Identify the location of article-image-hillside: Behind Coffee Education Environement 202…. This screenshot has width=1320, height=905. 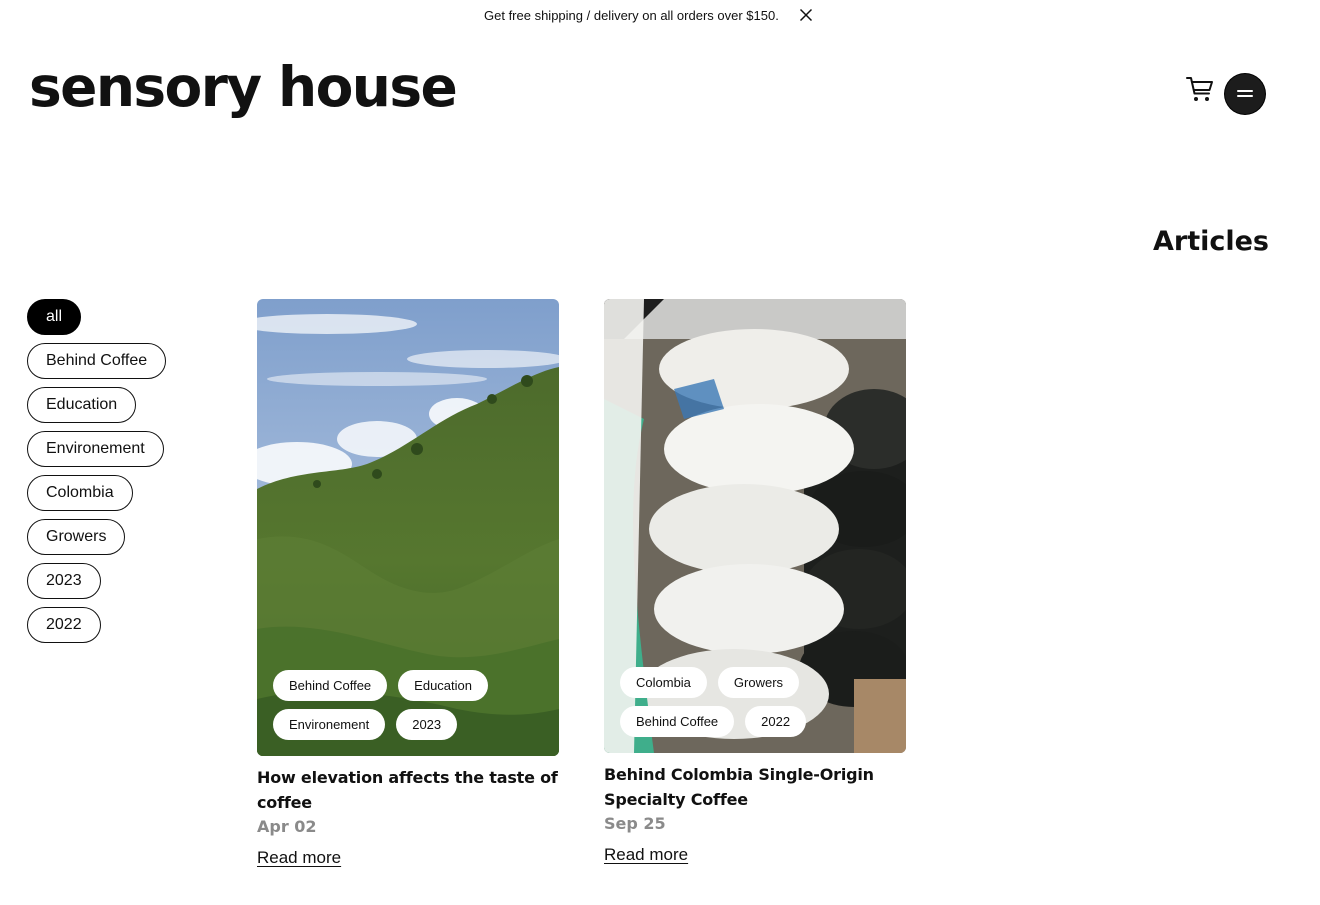
(408, 527).